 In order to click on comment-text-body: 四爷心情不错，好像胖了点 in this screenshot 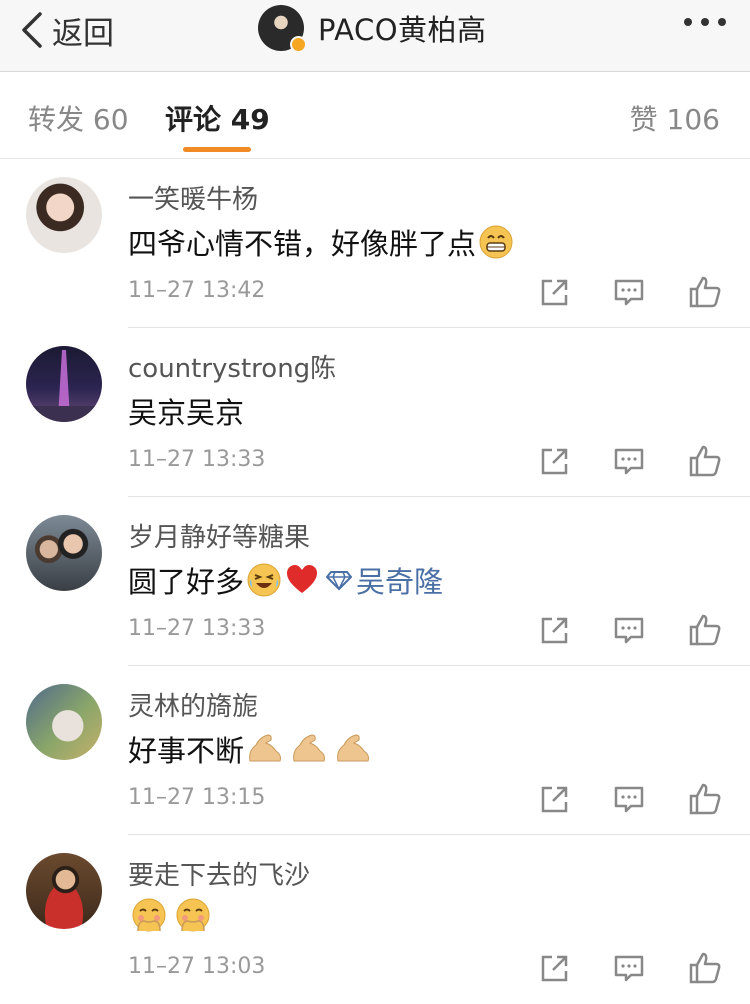, I will do `click(302, 244)`.